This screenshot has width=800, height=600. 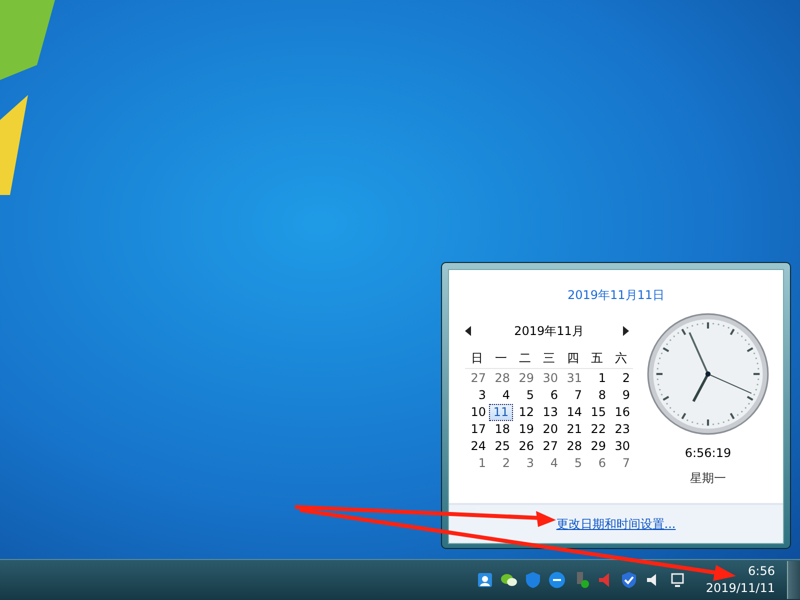 What do you see at coordinates (477, 358) in the screenshot?
I see `weekday-label: 日` at bounding box center [477, 358].